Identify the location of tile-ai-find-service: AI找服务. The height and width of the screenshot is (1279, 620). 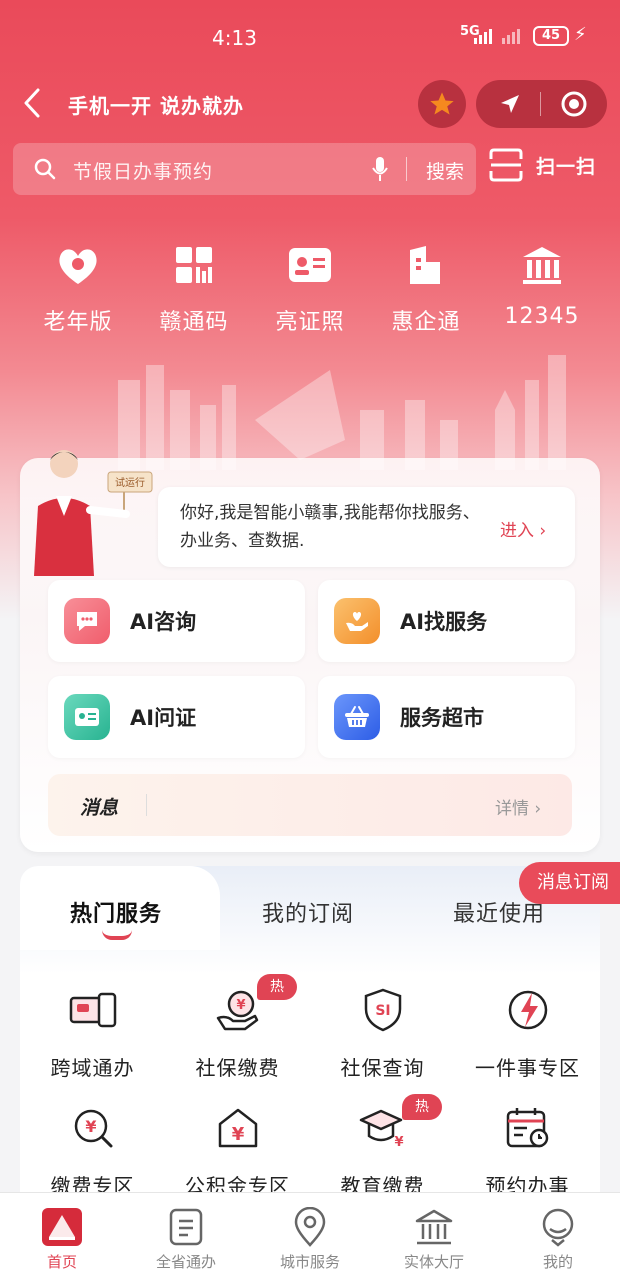
(446, 621).